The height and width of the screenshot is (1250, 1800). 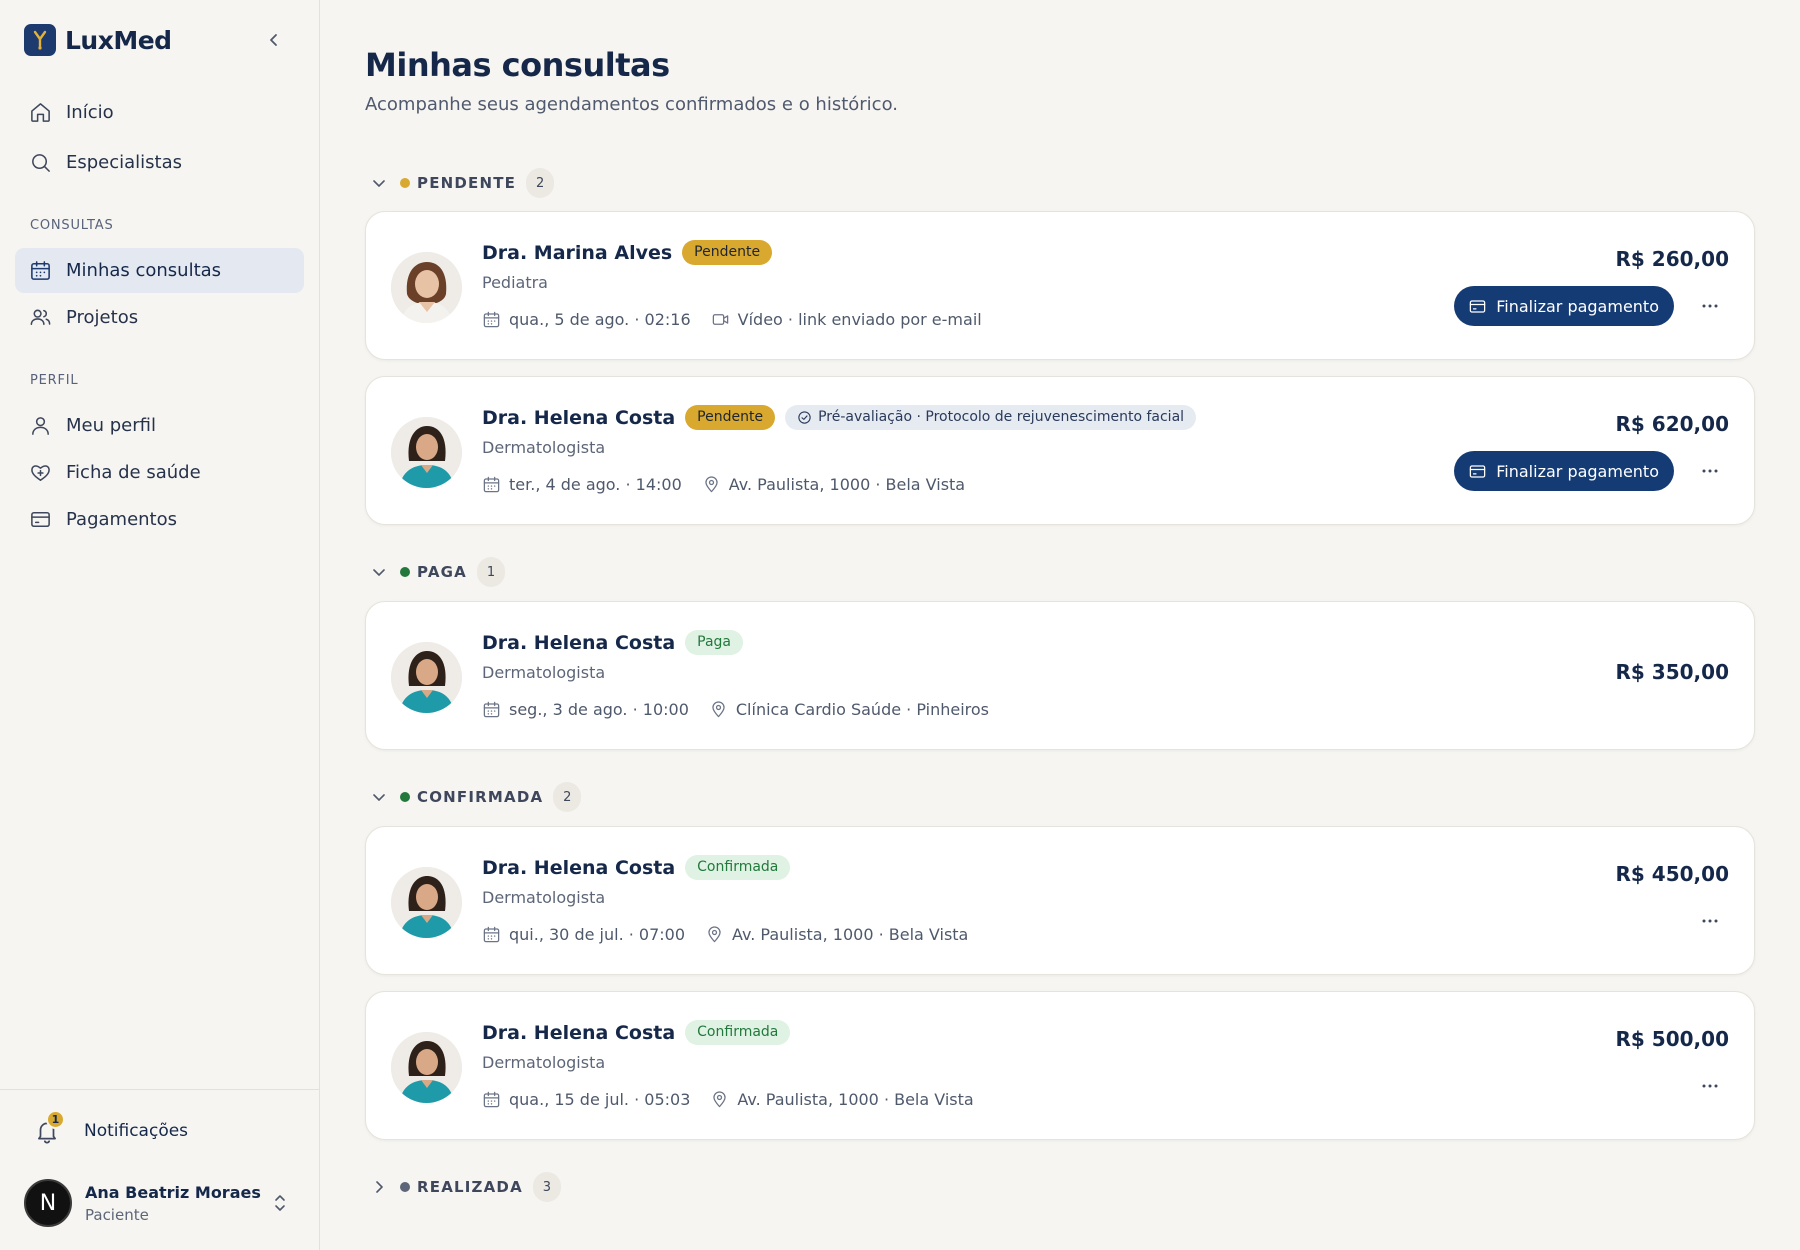 What do you see at coordinates (577, 252) in the screenshot?
I see `doctor-name: Dra. Marina Alves` at bounding box center [577, 252].